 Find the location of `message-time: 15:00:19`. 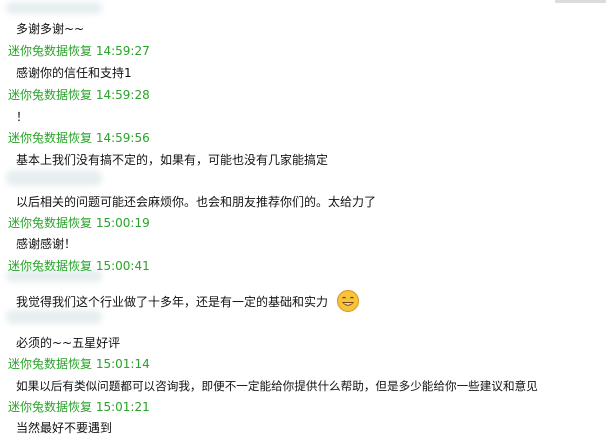

message-time: 15:00:19 is located at coordinates (122, 223).